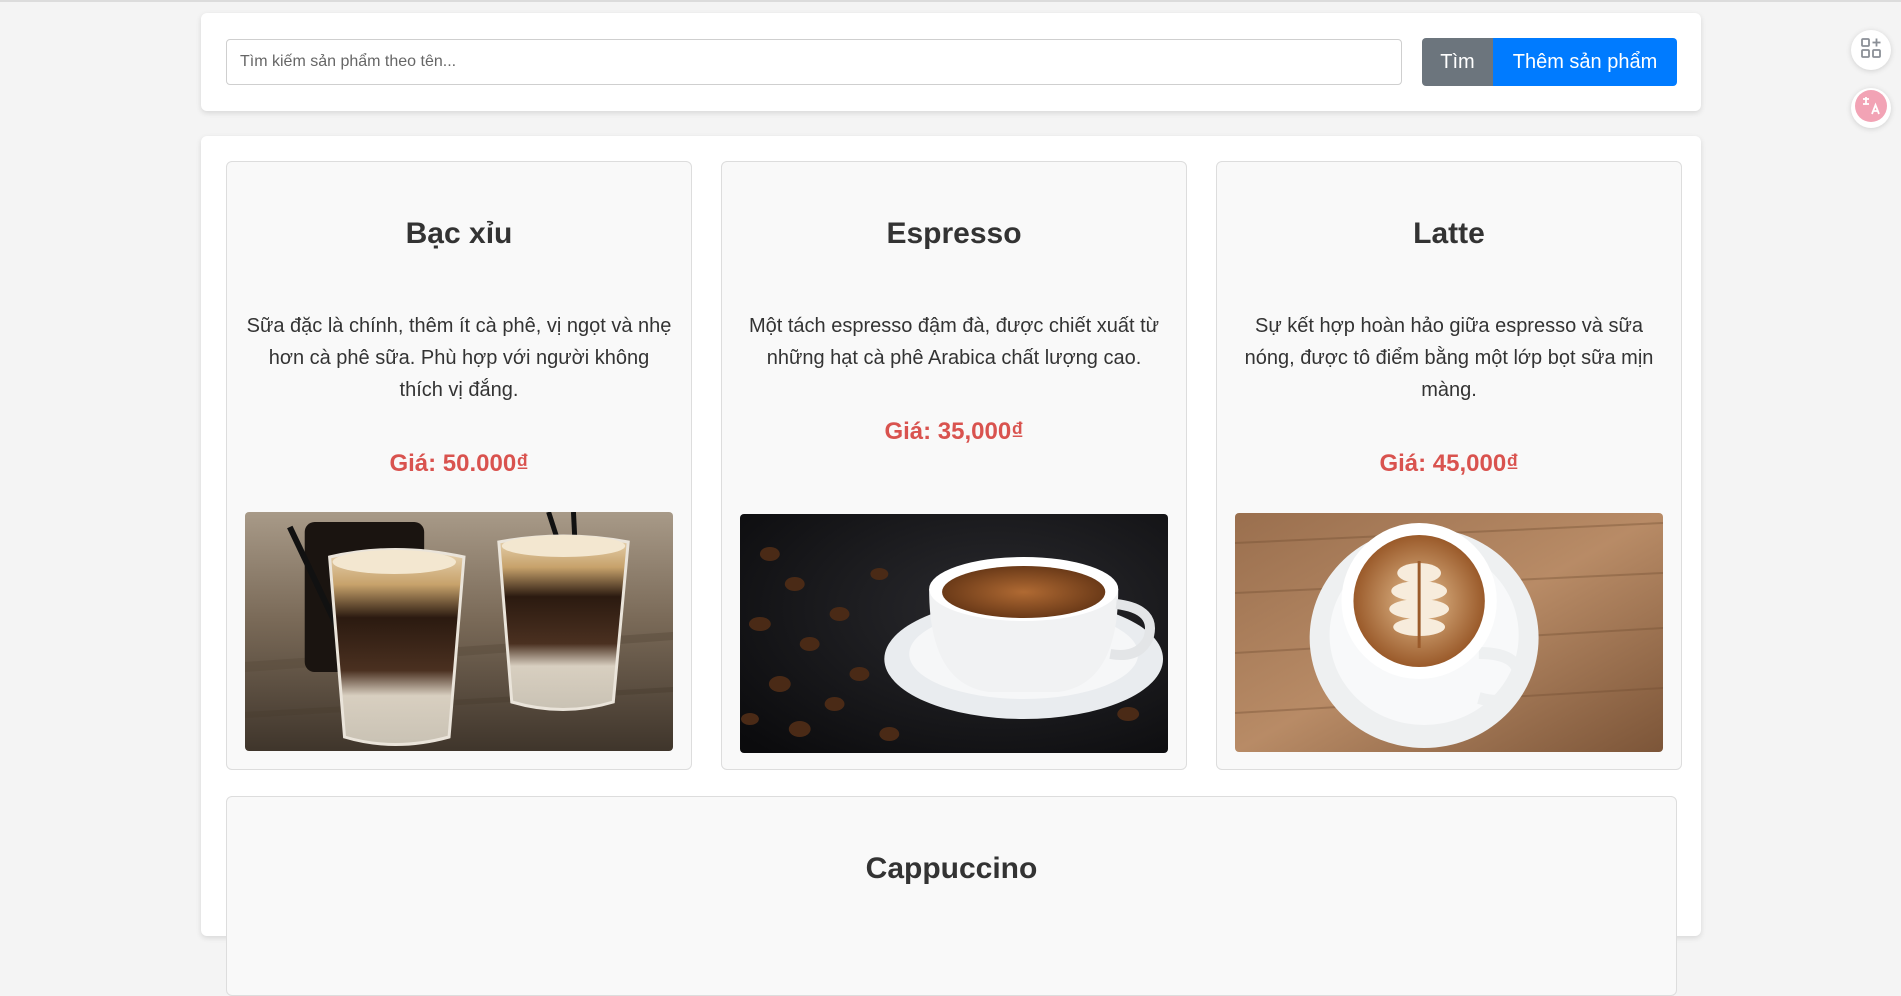  What do you see at coordinates (1585, 62) in the screenshot?
I see `add-product-button: Thêm sản phẩm` at bounding box center [1585, 62].